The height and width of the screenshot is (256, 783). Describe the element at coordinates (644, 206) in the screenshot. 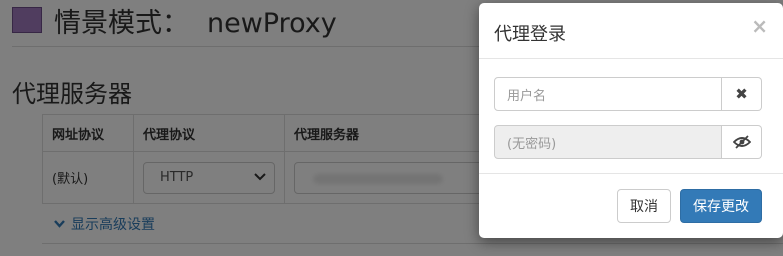

I see `cancel-button: 取消` at that location.